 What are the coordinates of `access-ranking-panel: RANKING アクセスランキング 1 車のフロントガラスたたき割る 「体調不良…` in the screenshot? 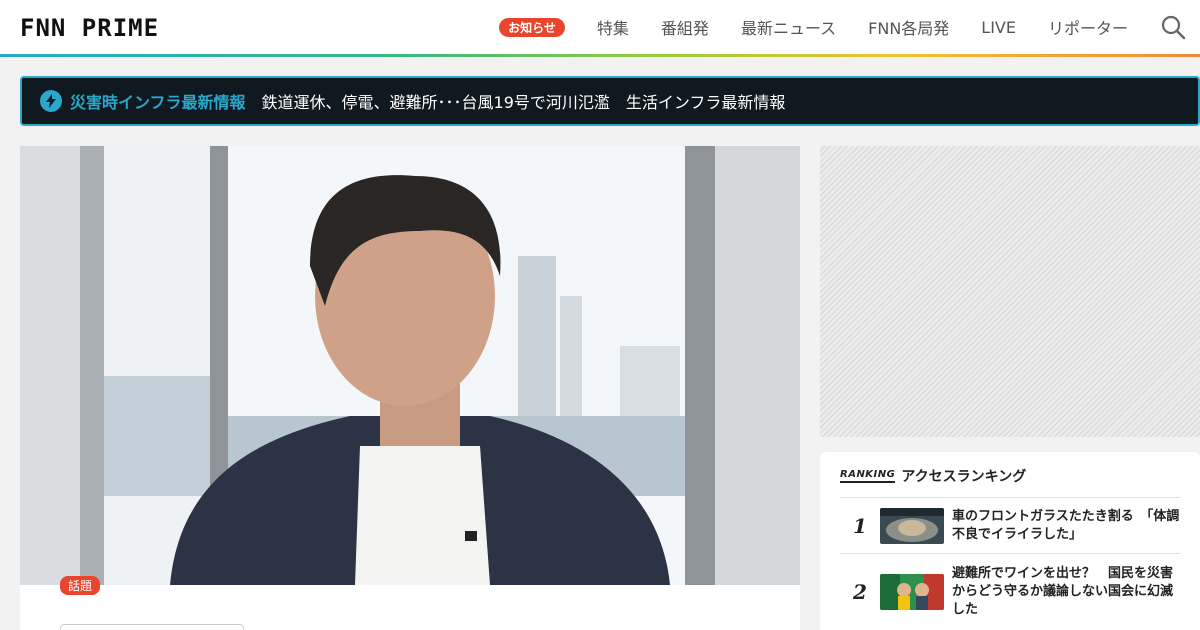 It's located at (1010, 541).